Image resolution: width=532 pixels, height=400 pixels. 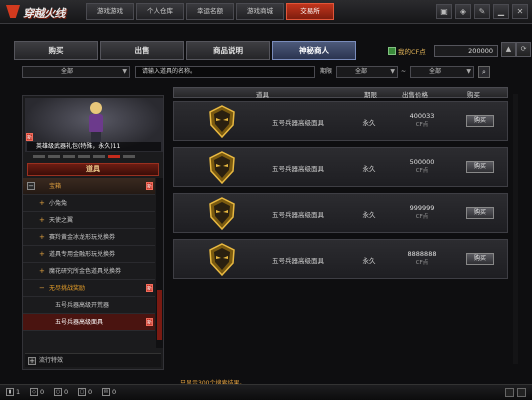 I want to click on mail-icon: ✉, so click(x=106, y=392).